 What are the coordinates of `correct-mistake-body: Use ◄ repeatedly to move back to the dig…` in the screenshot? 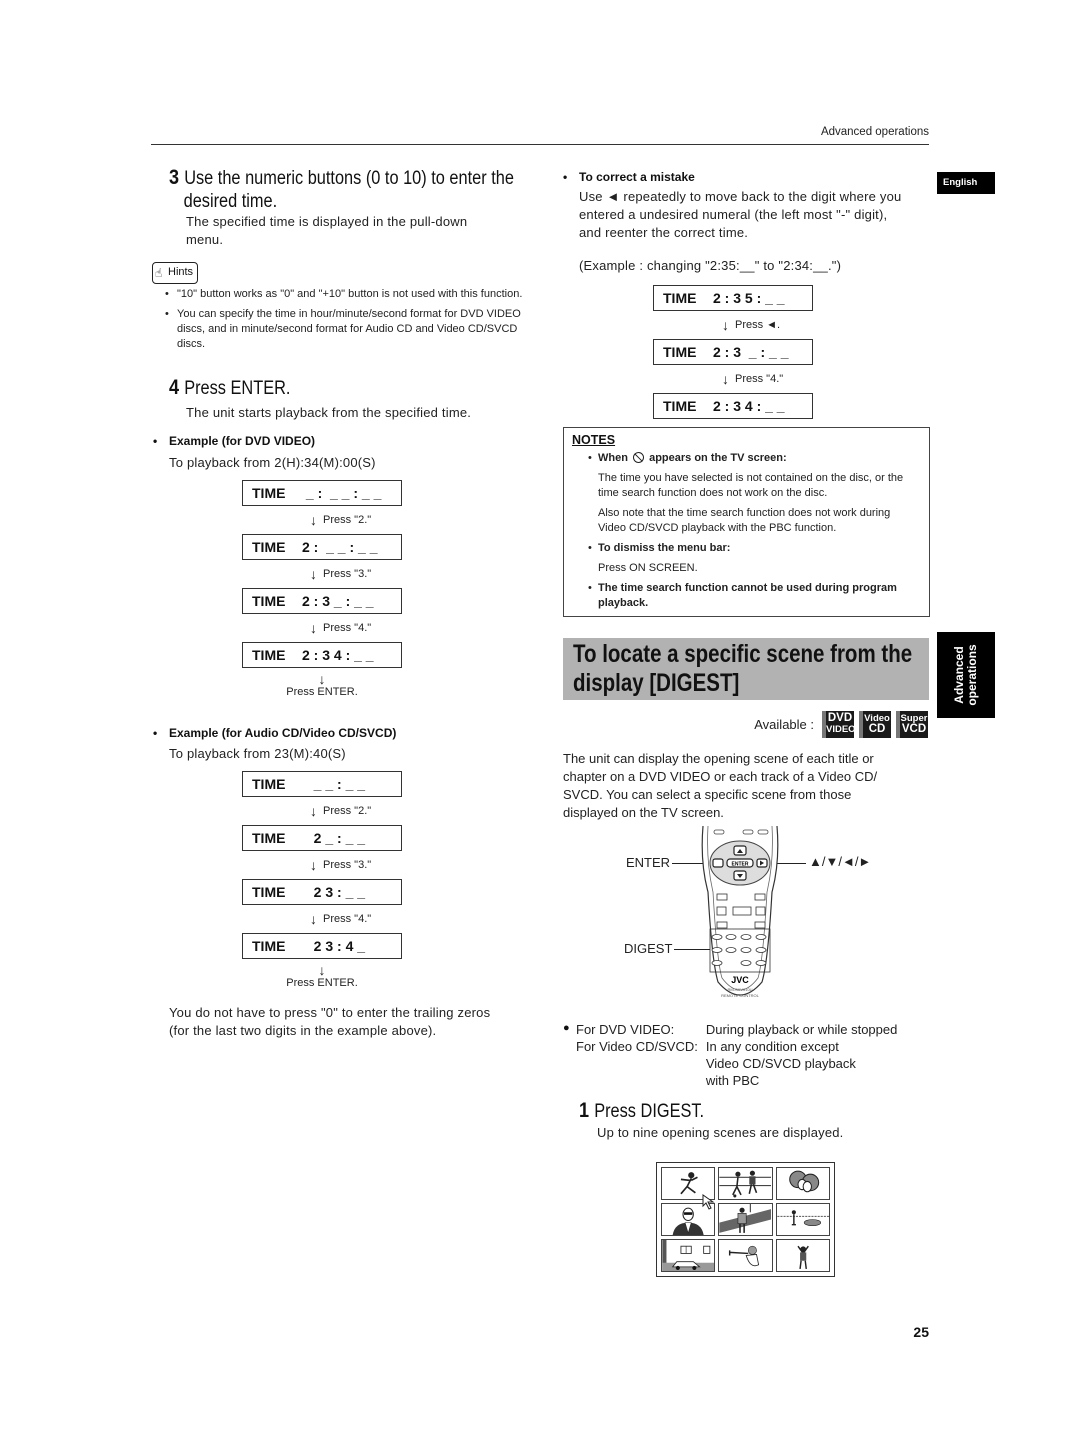 It's located at (740, 215).